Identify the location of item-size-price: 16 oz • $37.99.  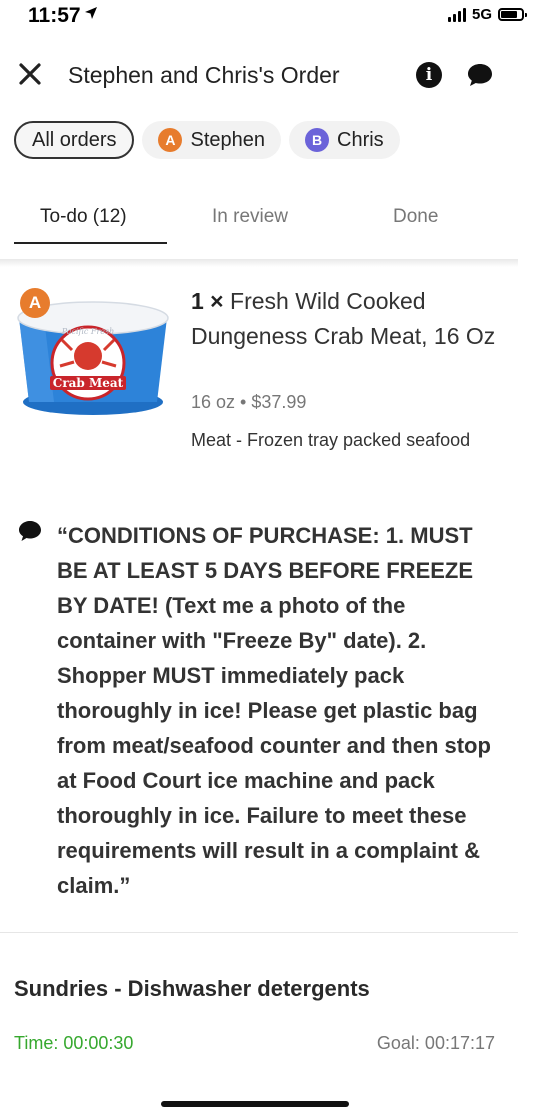
(249, 402).